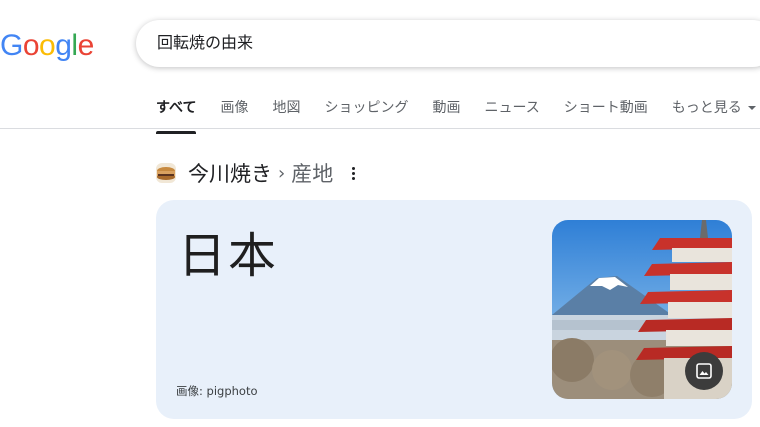 The height and width of the screenshot is (427, 760). What do you see at coordinates (228, 256) in the screenshot?
I see `answer-text: 日本` at bounding box center [228, 256].